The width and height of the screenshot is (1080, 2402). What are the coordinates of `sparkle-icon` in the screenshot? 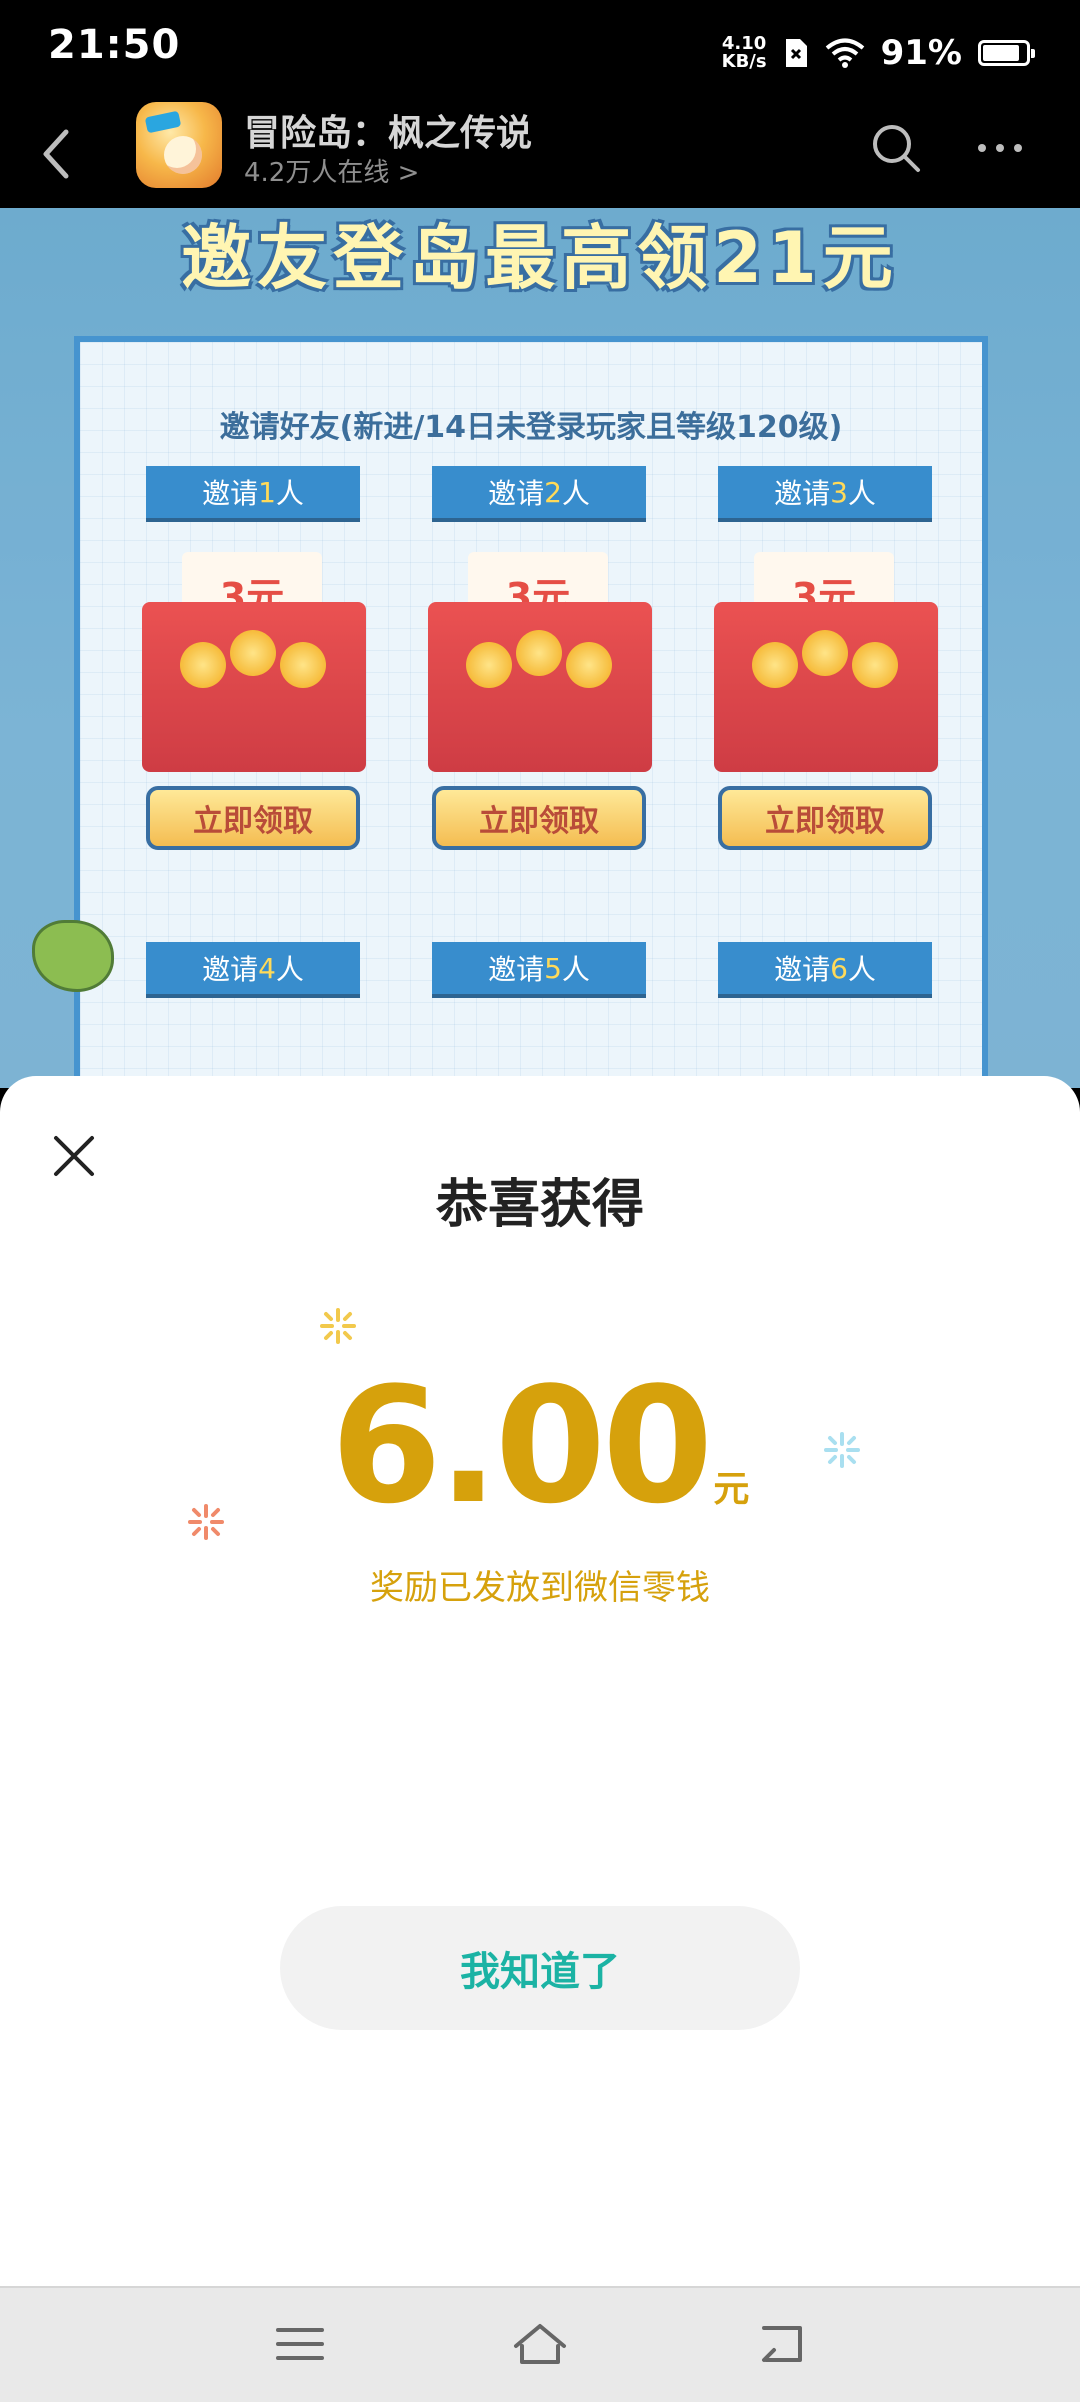 It's located at (338, 1326).